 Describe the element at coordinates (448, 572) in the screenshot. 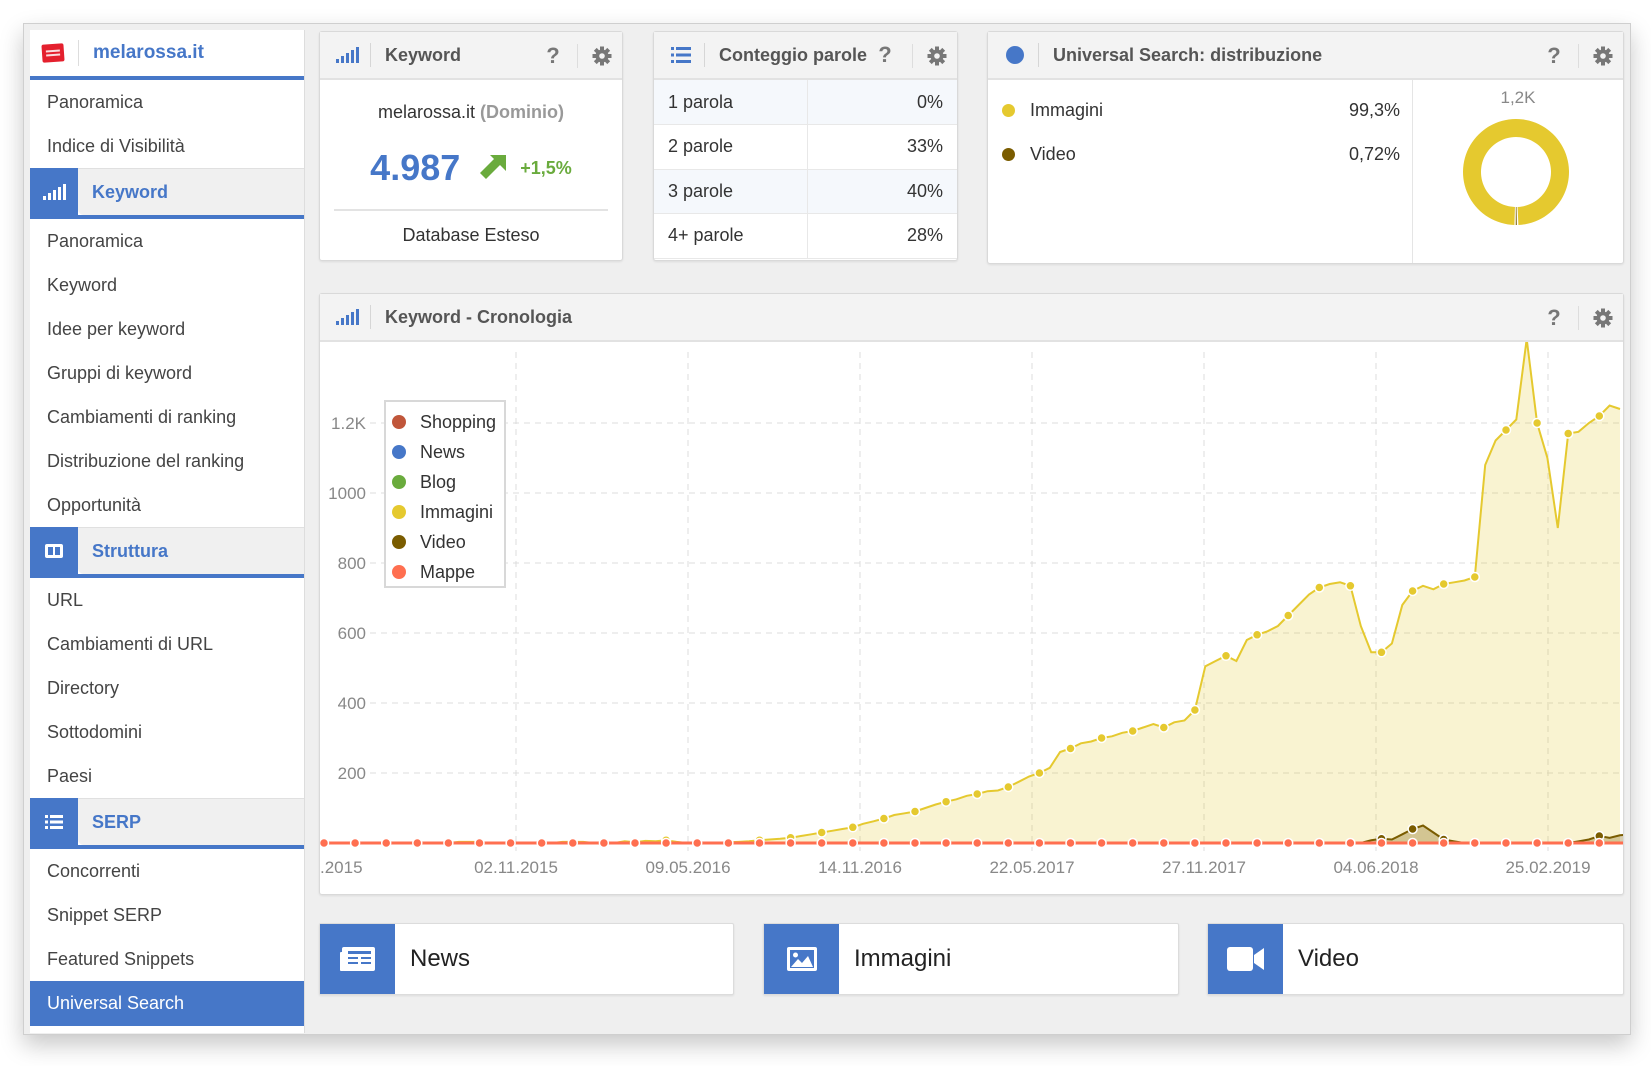

I see `legend-item-mappe: Mappe` at that location.